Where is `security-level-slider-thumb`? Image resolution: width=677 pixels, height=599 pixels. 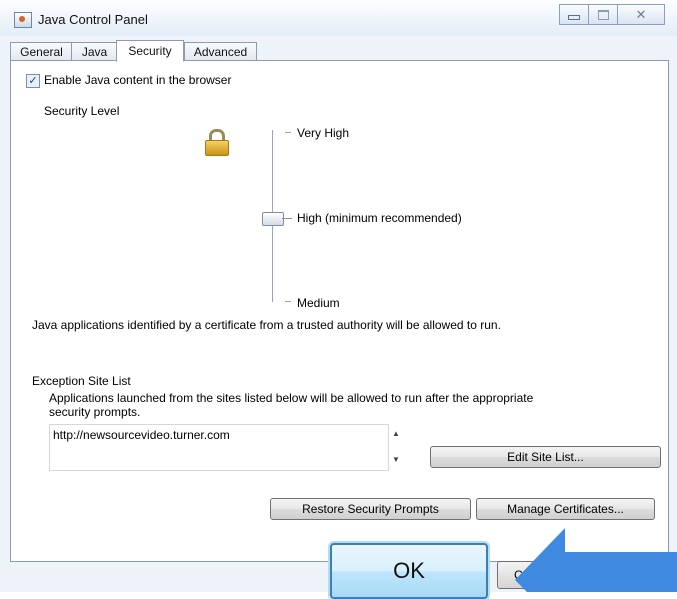
security-level-slider-thumb is located at coordinates (279, 219).